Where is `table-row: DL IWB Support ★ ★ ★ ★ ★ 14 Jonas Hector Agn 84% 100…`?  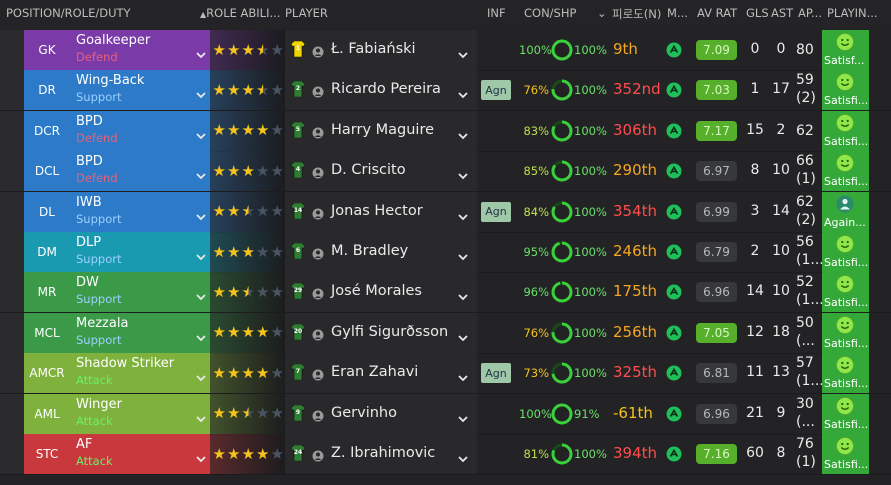
table-row: DL IWB Support ★ ★ ★ ★ ★ 14 Jonas Hector Agn 84% 100… is located at coordinates (445, 212).